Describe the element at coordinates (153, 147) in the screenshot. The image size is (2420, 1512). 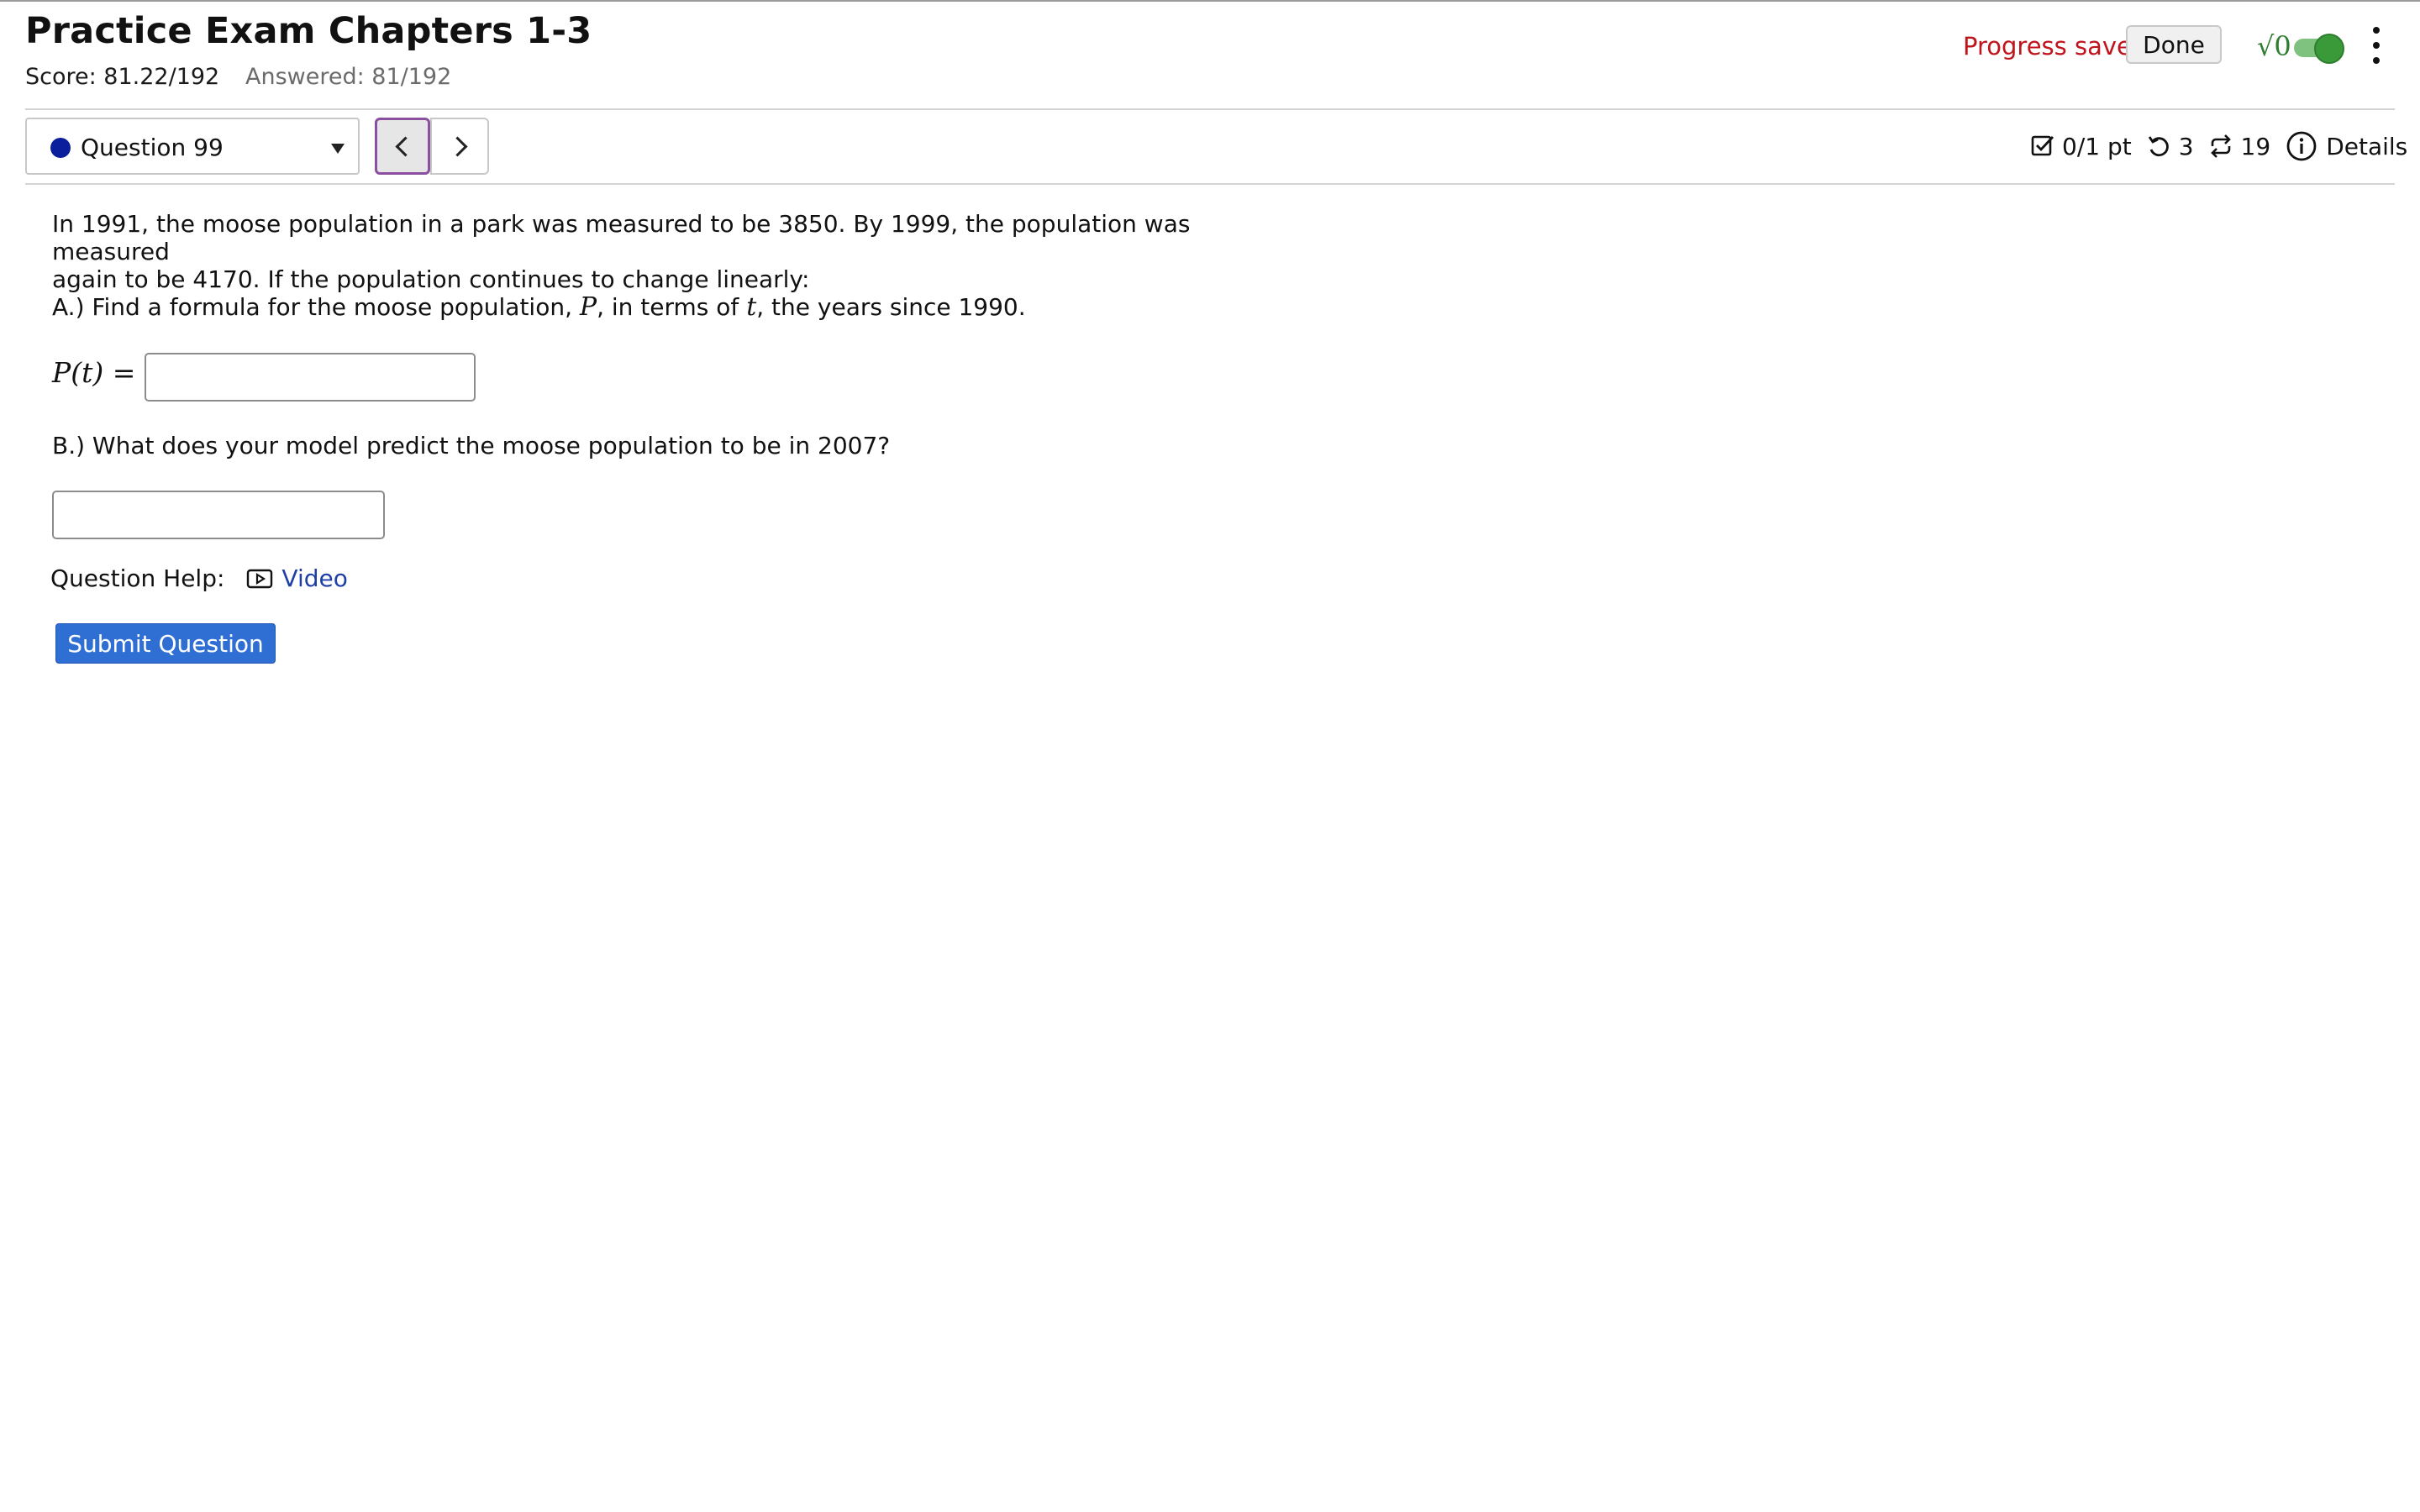
I see `question-select-value: Question 99` at that location.